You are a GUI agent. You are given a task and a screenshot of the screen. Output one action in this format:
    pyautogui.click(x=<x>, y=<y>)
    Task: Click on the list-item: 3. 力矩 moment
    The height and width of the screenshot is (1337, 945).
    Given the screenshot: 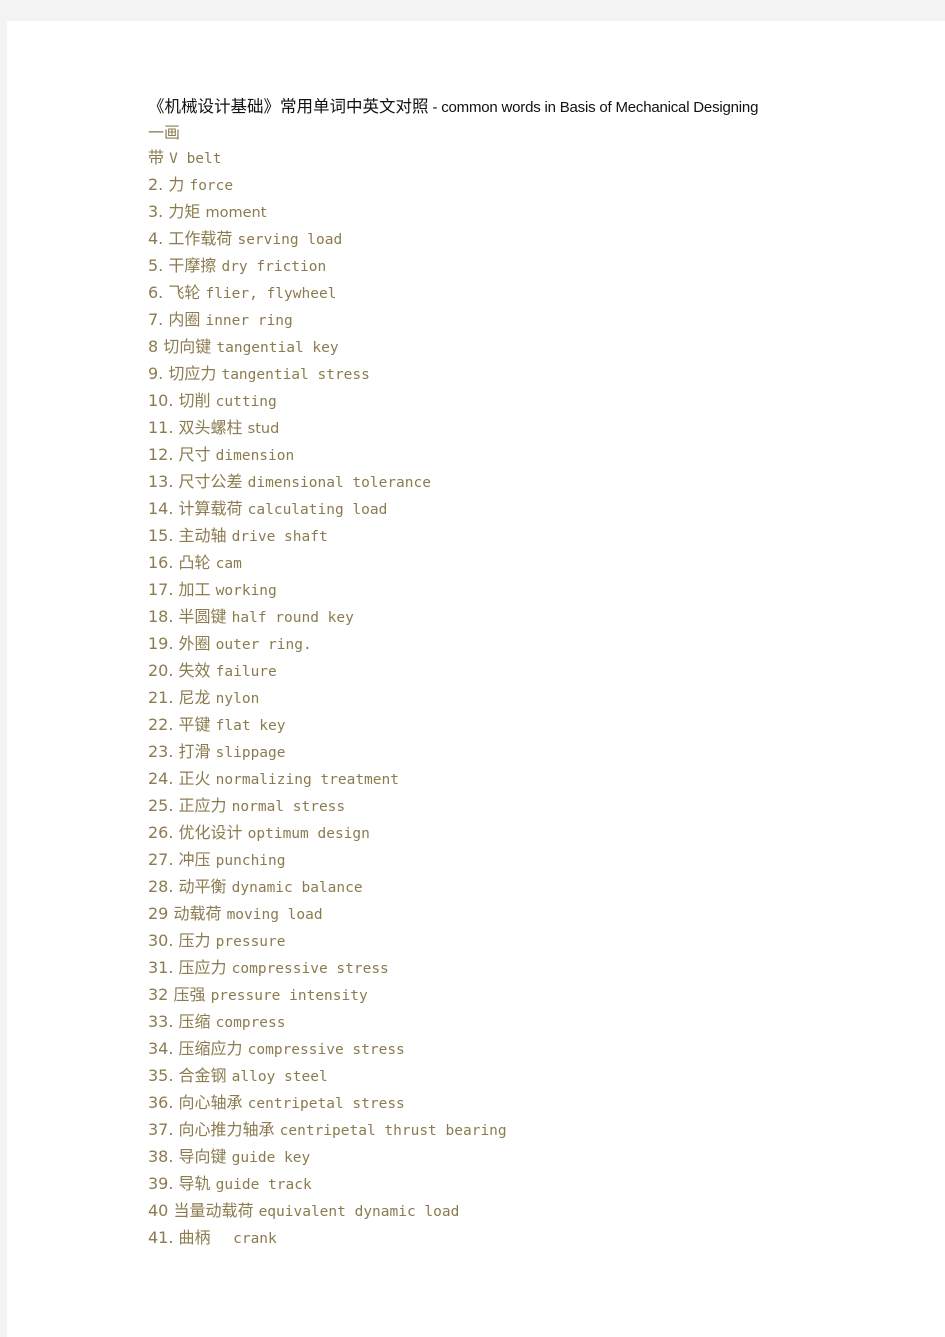 What is the action you would take?
    pyautogui.click(x=498, y=212)
    